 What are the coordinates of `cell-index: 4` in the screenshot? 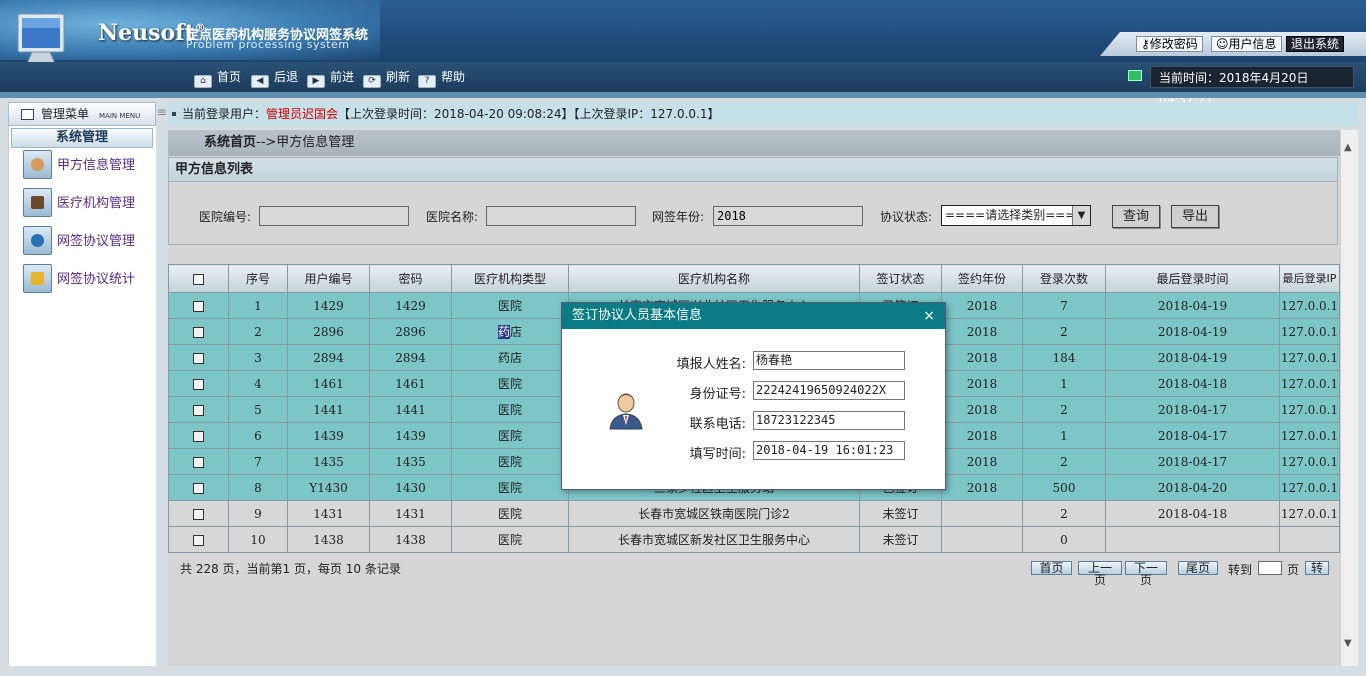 It's located at (258, 383).